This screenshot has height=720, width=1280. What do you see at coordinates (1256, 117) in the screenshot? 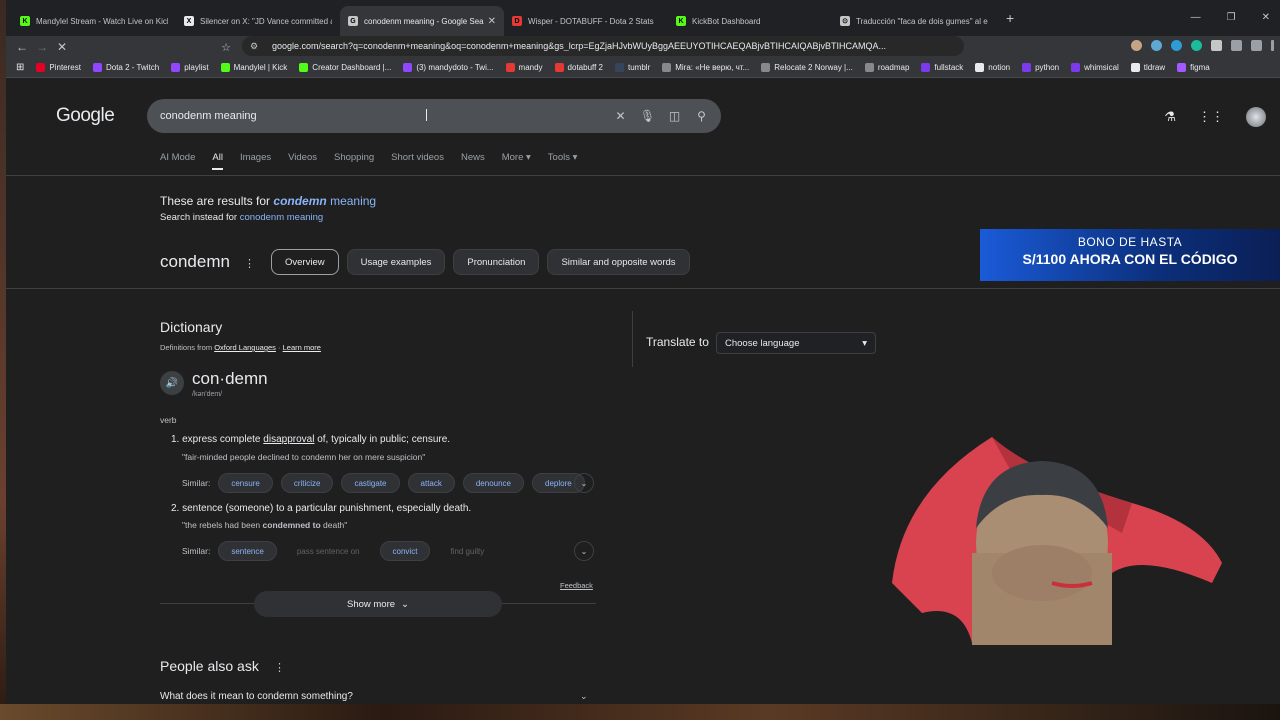
I see `avatar` at bounding box center [1256, 117].